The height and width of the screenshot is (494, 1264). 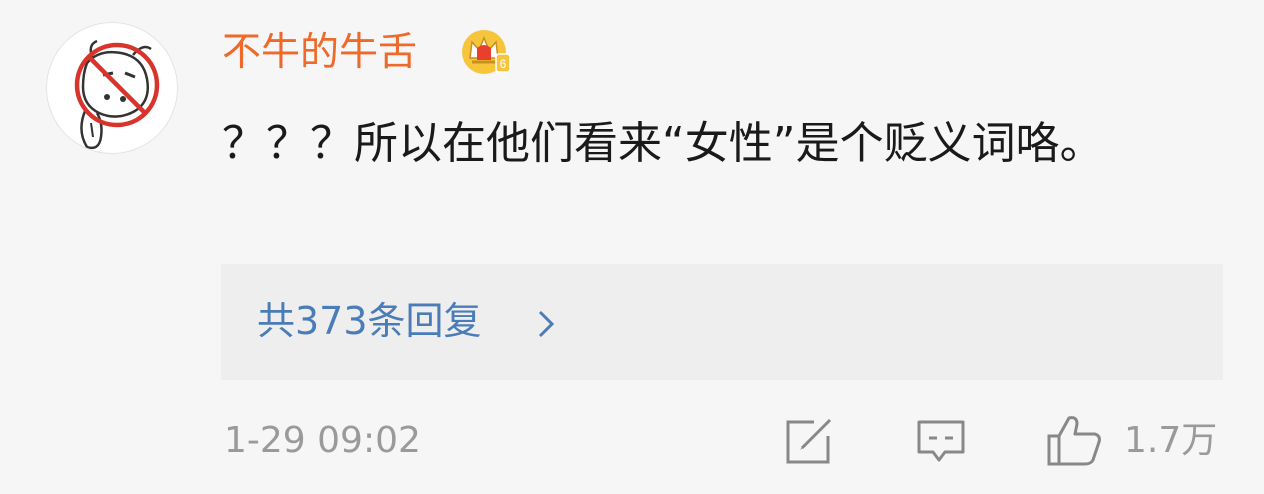 I want to click on thumbs-up-icon, so click(x=1074, y=440).